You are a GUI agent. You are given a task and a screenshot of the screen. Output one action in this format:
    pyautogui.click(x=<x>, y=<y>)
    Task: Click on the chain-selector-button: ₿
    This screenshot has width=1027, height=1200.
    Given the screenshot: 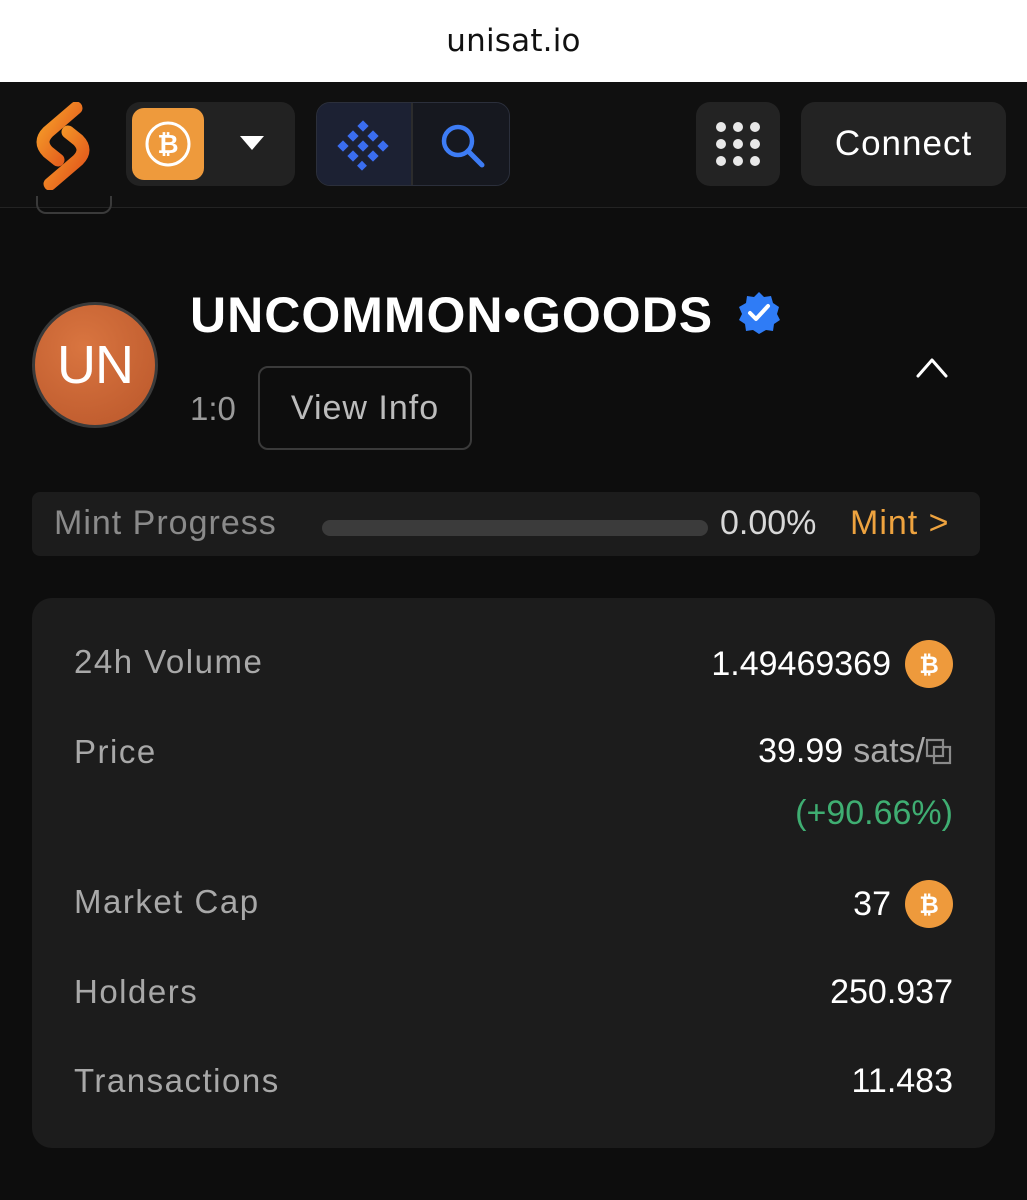 What is the action you would take?
    pyautogui.click(x=210, y=144)
    